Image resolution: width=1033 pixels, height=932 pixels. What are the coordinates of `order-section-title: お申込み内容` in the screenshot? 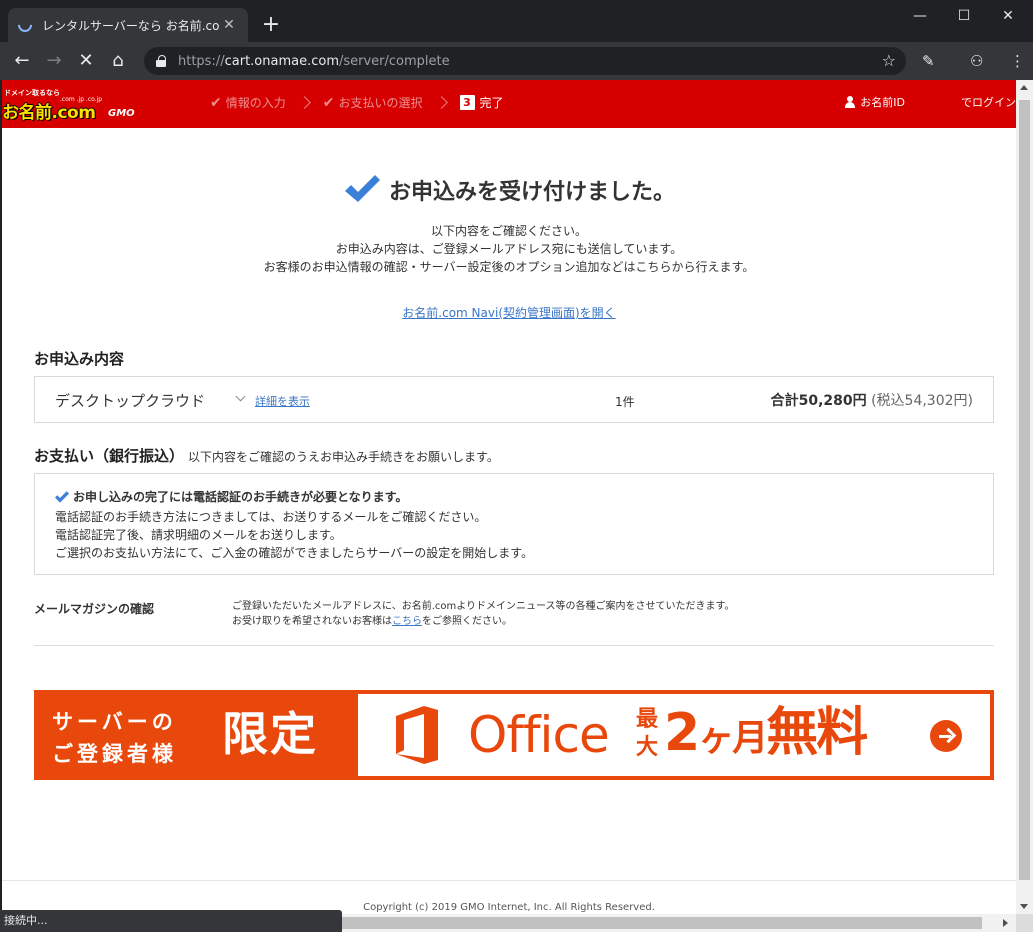 It's located at (79, 359).